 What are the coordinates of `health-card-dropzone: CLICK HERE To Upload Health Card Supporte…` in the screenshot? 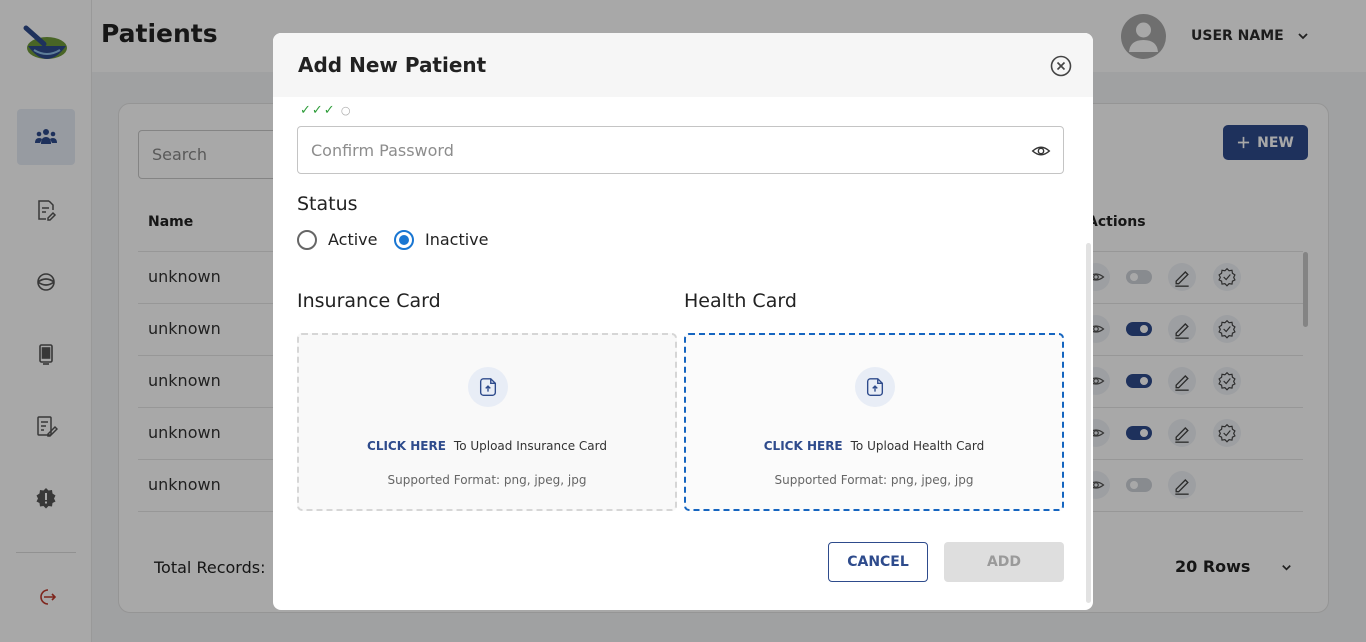 It's located at (874, 422).